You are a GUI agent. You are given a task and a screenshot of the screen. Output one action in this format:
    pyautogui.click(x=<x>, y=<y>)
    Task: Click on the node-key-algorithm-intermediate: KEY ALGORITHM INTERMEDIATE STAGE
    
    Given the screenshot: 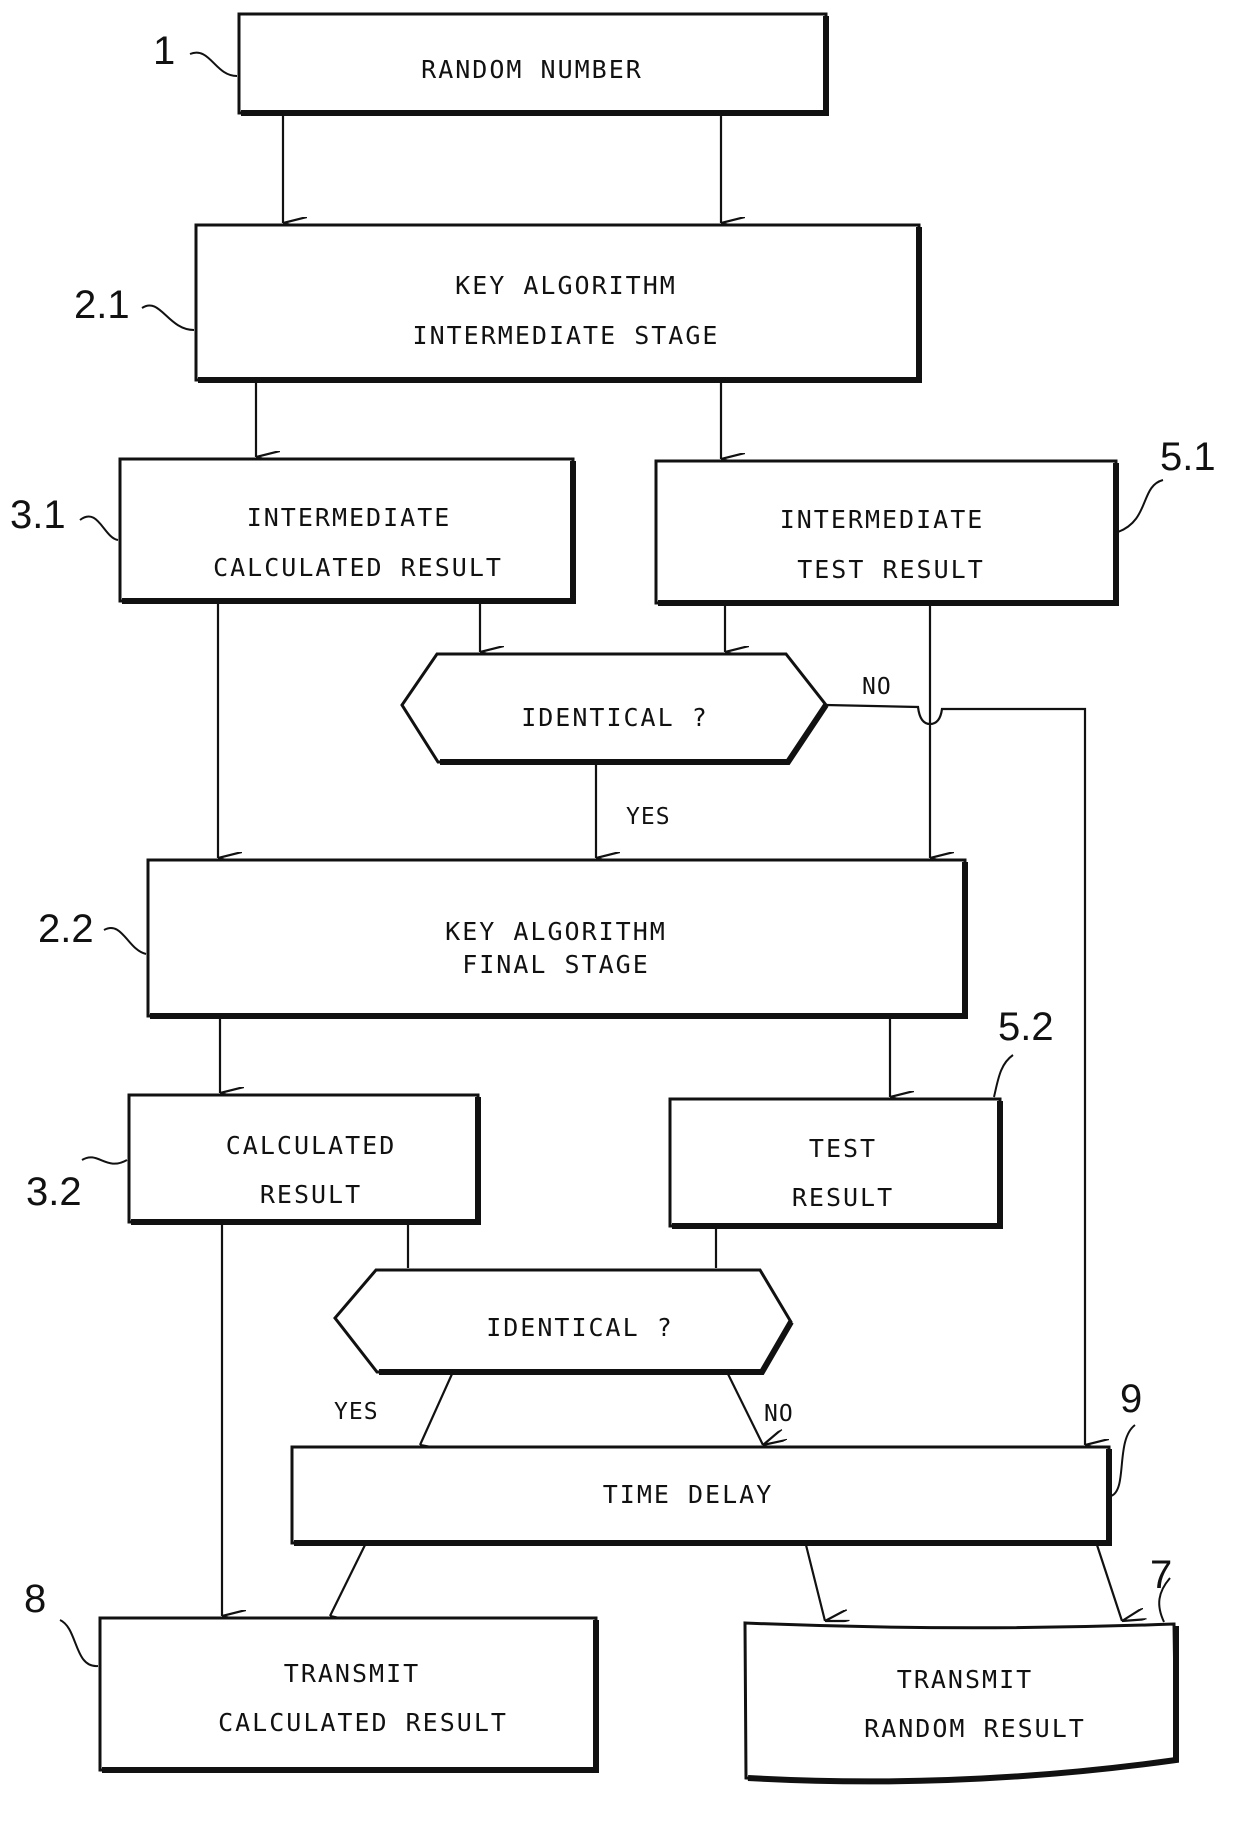 What is the action you would take?
    pyautogui.click(x=558, y=303)
    